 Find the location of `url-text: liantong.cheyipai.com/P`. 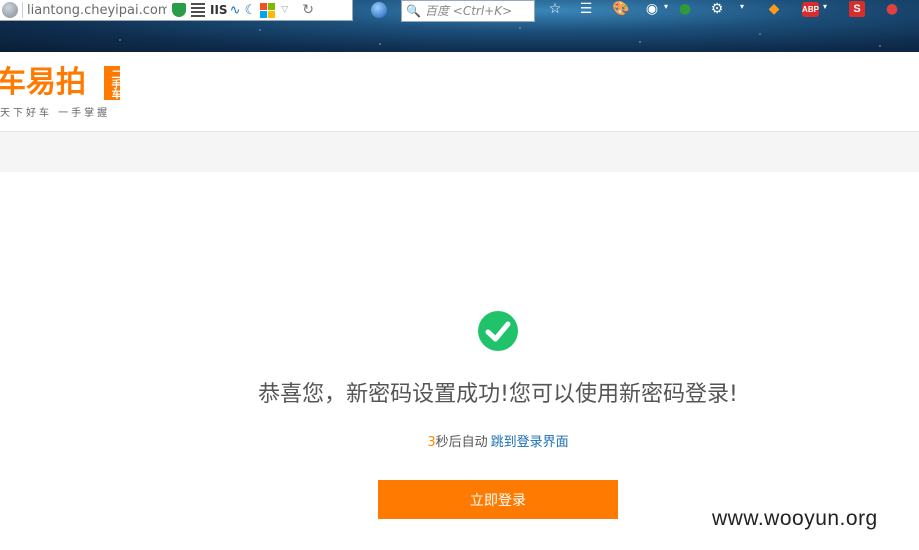

url-text: liantong.cheyipai.com/P is located at coordinates (97, 10).